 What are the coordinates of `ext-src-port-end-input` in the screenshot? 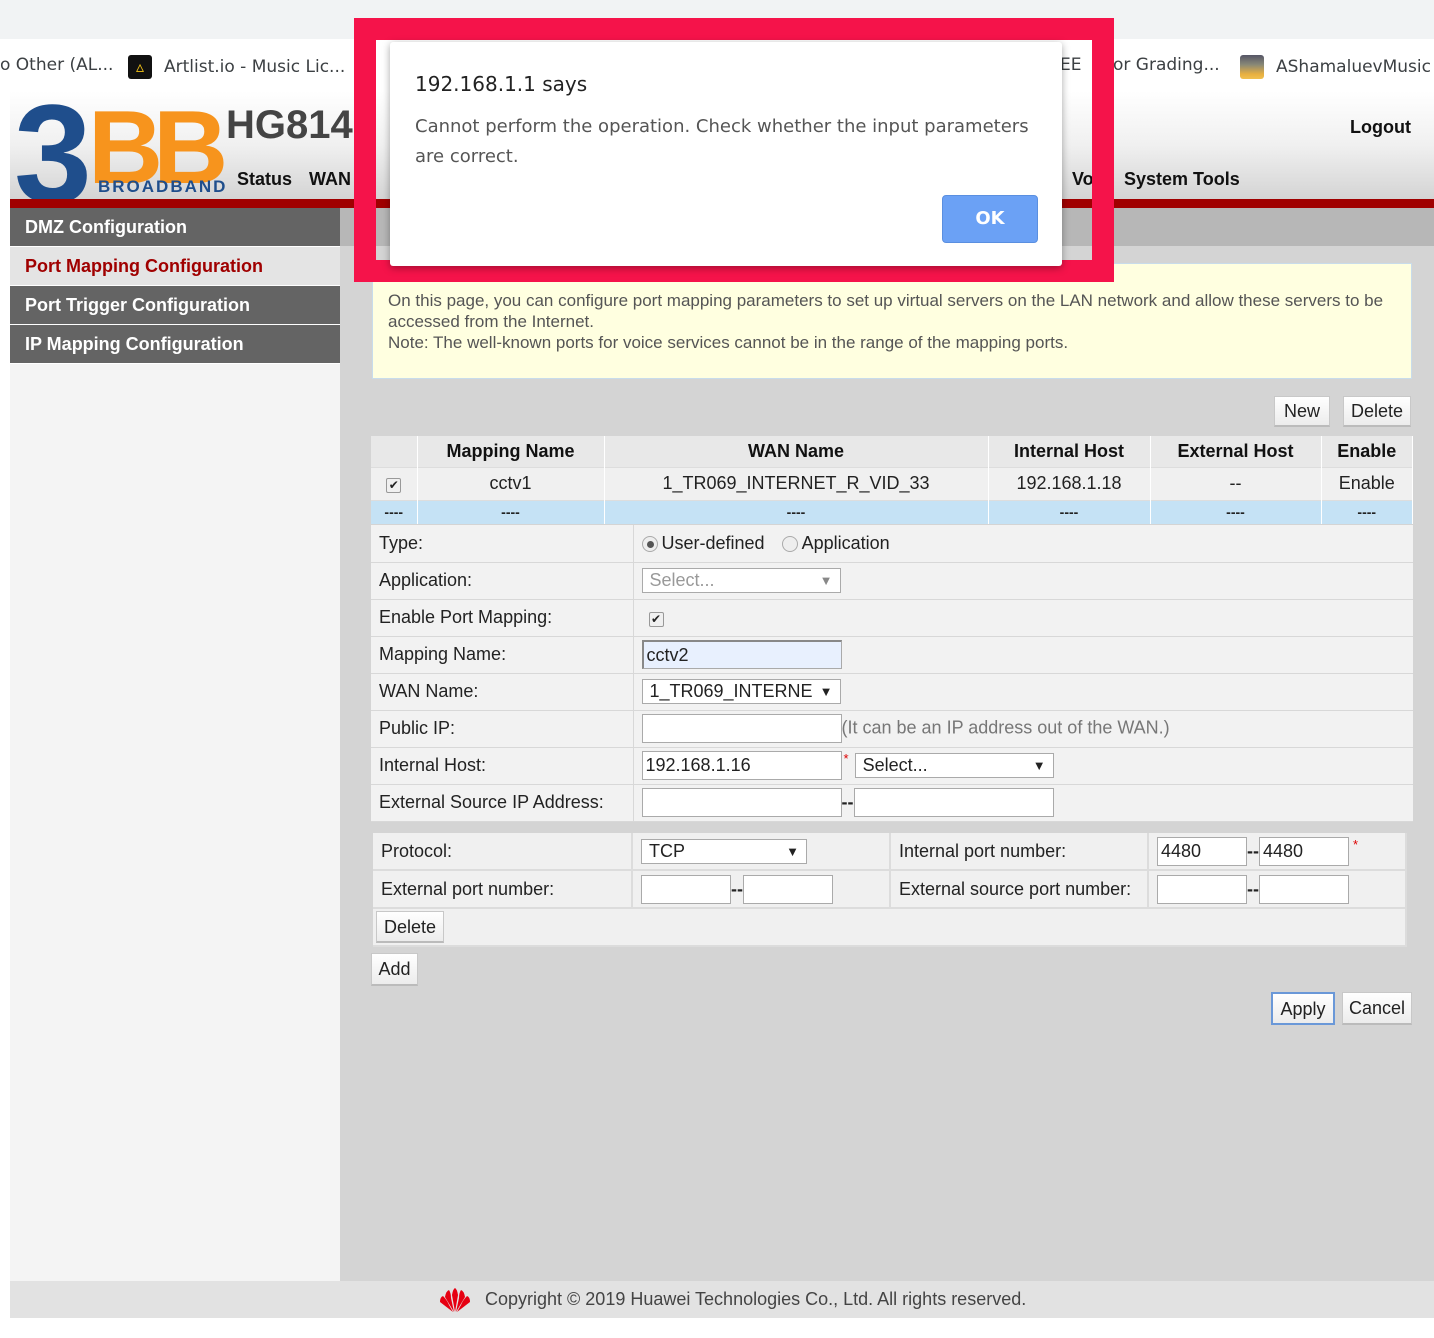 It's located at (1304, 889).